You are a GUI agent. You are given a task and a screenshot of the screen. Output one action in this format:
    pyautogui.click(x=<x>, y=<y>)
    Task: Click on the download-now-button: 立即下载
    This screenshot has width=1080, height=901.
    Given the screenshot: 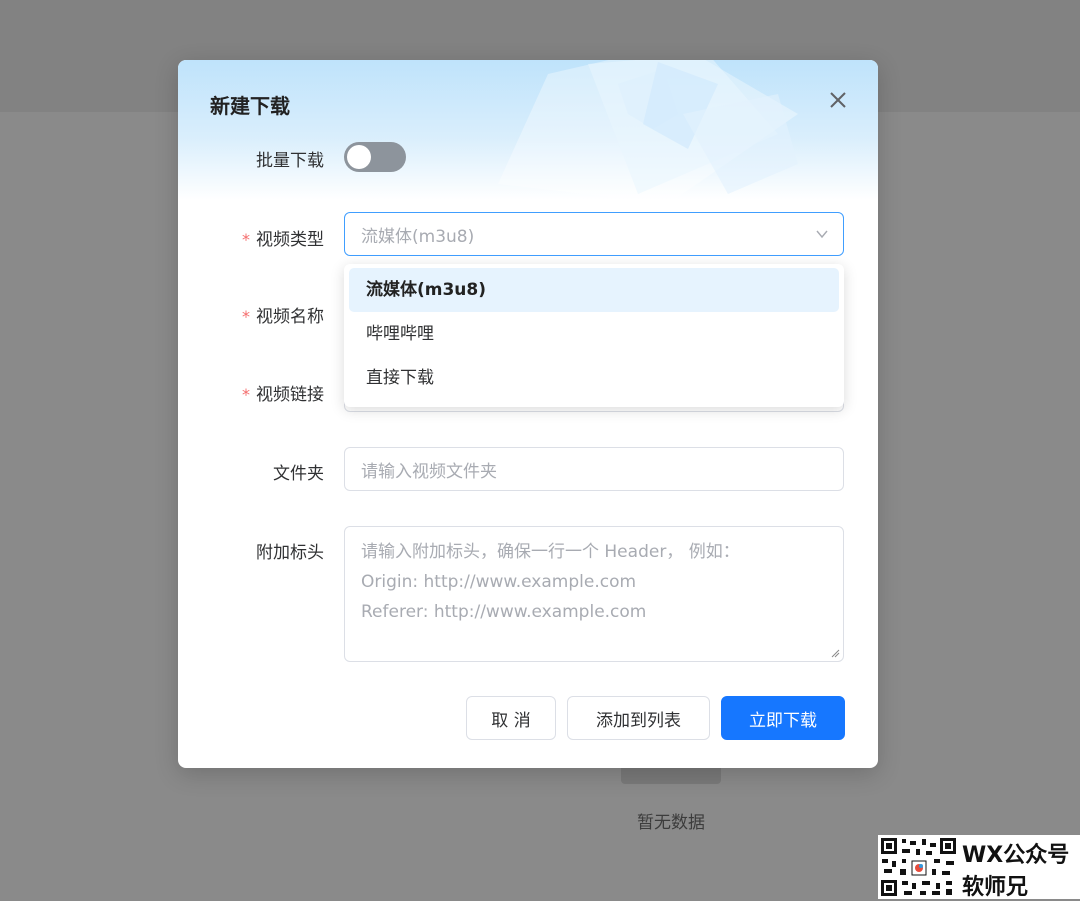 What is the action you would take?
    pyautogui.click(x=783, y=718)
    